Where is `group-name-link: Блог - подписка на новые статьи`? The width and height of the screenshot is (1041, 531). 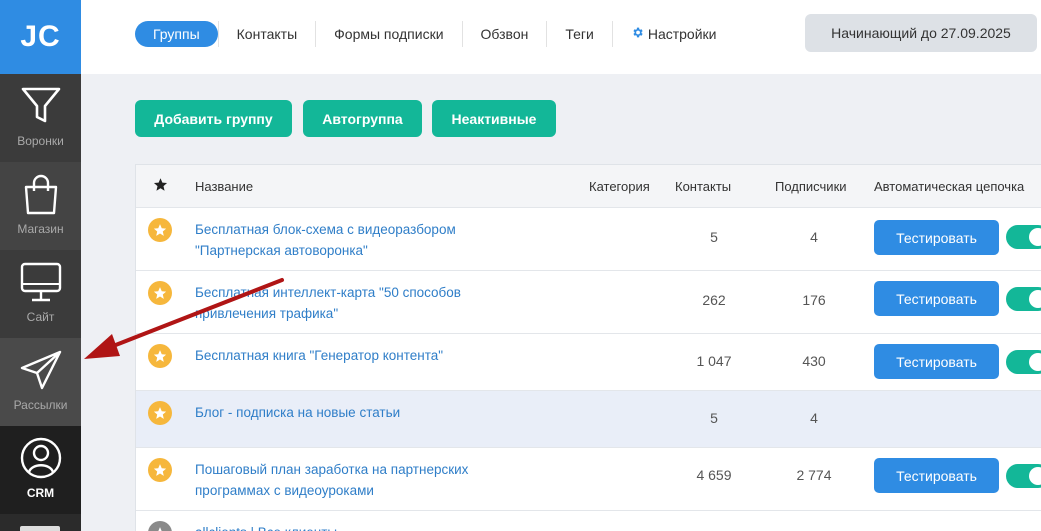
group-name-link: Блог - подписка на новые статьи is located at coordinates (355, 412).